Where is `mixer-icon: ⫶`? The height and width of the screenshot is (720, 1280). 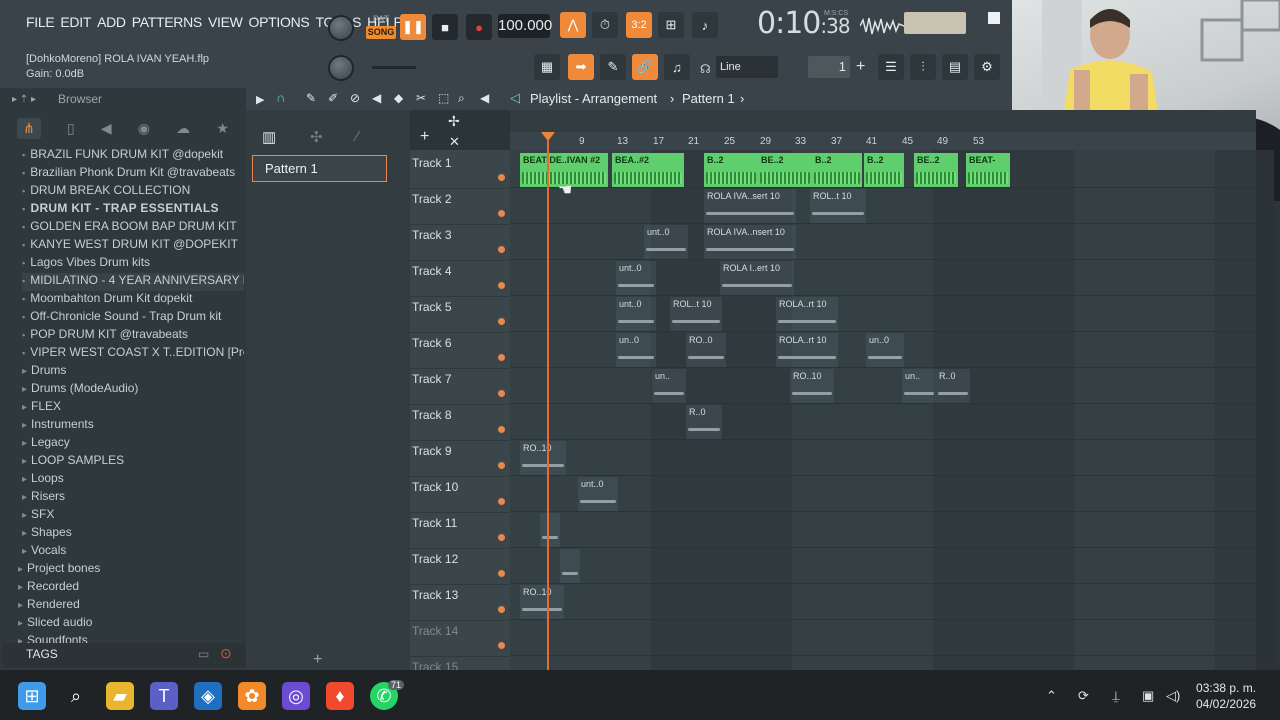 mixer-icon: ⫶ is located at coordinates (923, 67).